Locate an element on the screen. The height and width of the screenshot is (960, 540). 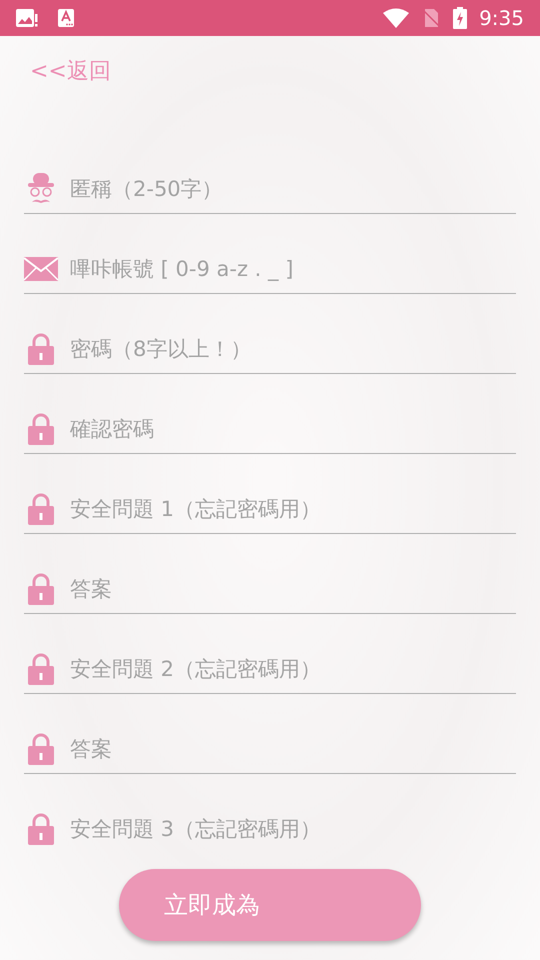
envelope-icon is located at coordinates (41, 268).